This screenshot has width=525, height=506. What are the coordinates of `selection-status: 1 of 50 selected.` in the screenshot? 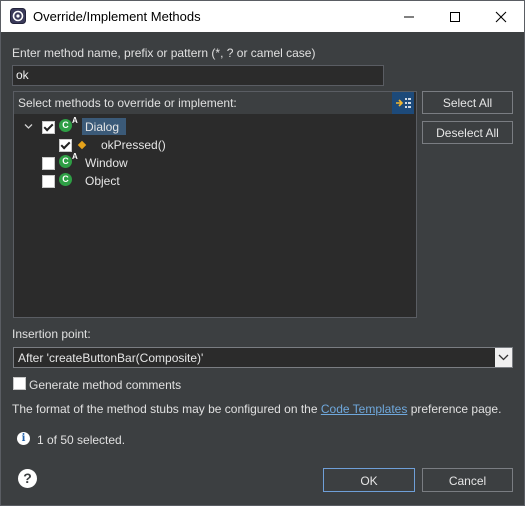 It's located at (81, 440).